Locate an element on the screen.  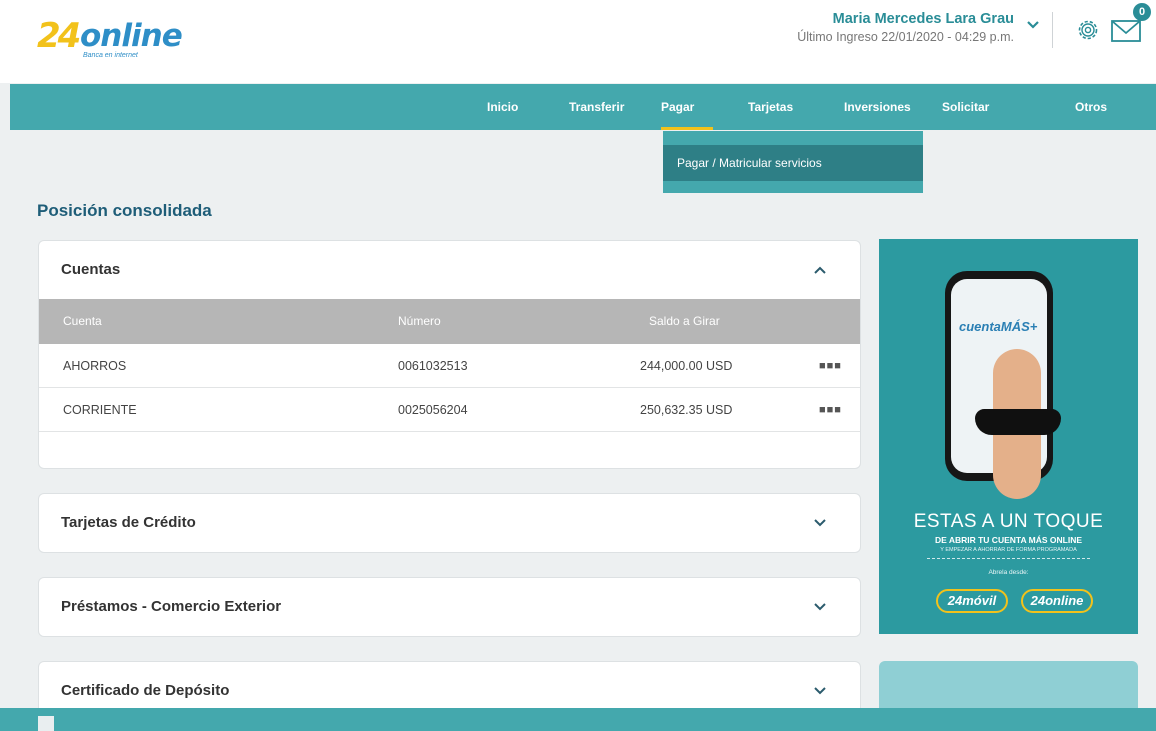
column-header-numero: Número is located at coordinates (419, 321).